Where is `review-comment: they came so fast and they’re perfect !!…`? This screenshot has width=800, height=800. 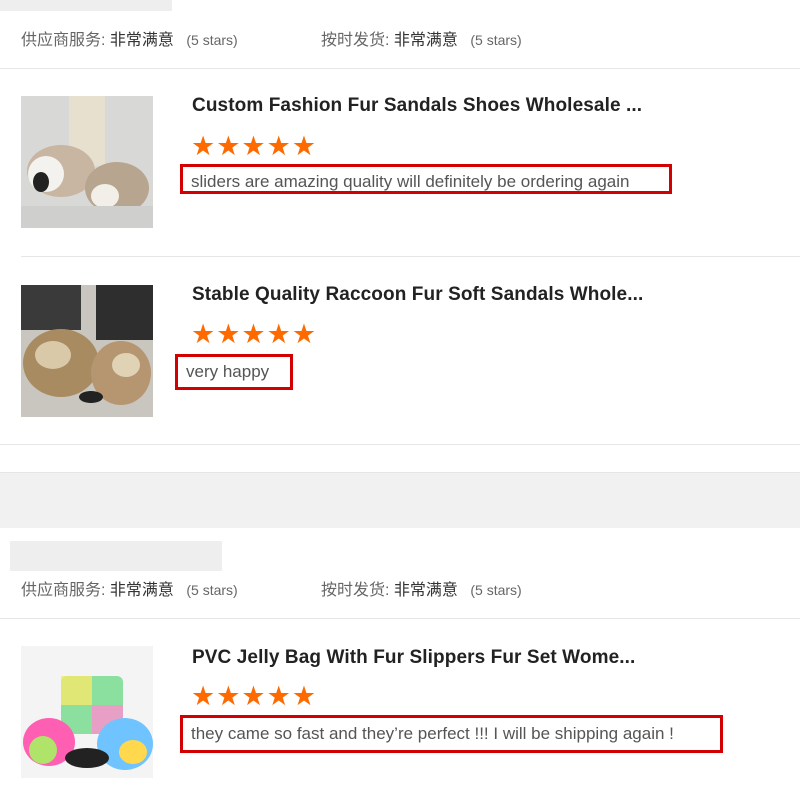
review-comment: they came so fast and they’re perfect !!… is located at coordinates (432, 733).